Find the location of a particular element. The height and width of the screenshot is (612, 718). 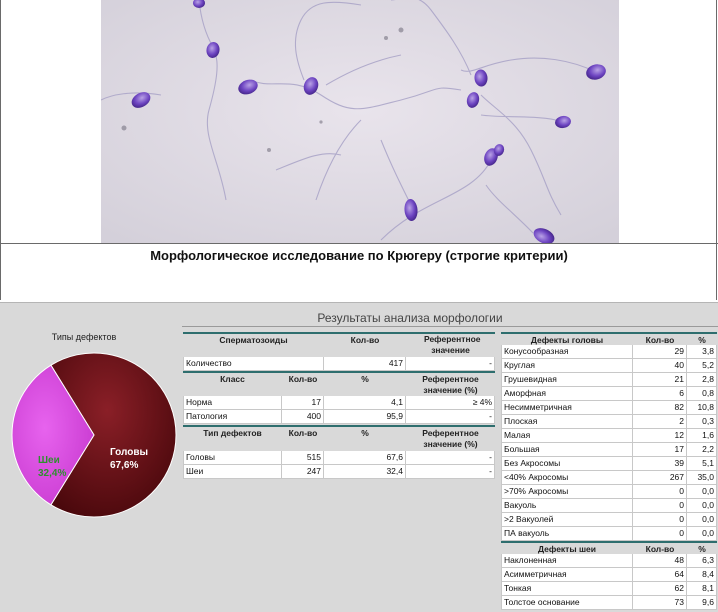

head-defects-table-header: Дефекты головы Кол-во % is located at coordinates (609, 338).